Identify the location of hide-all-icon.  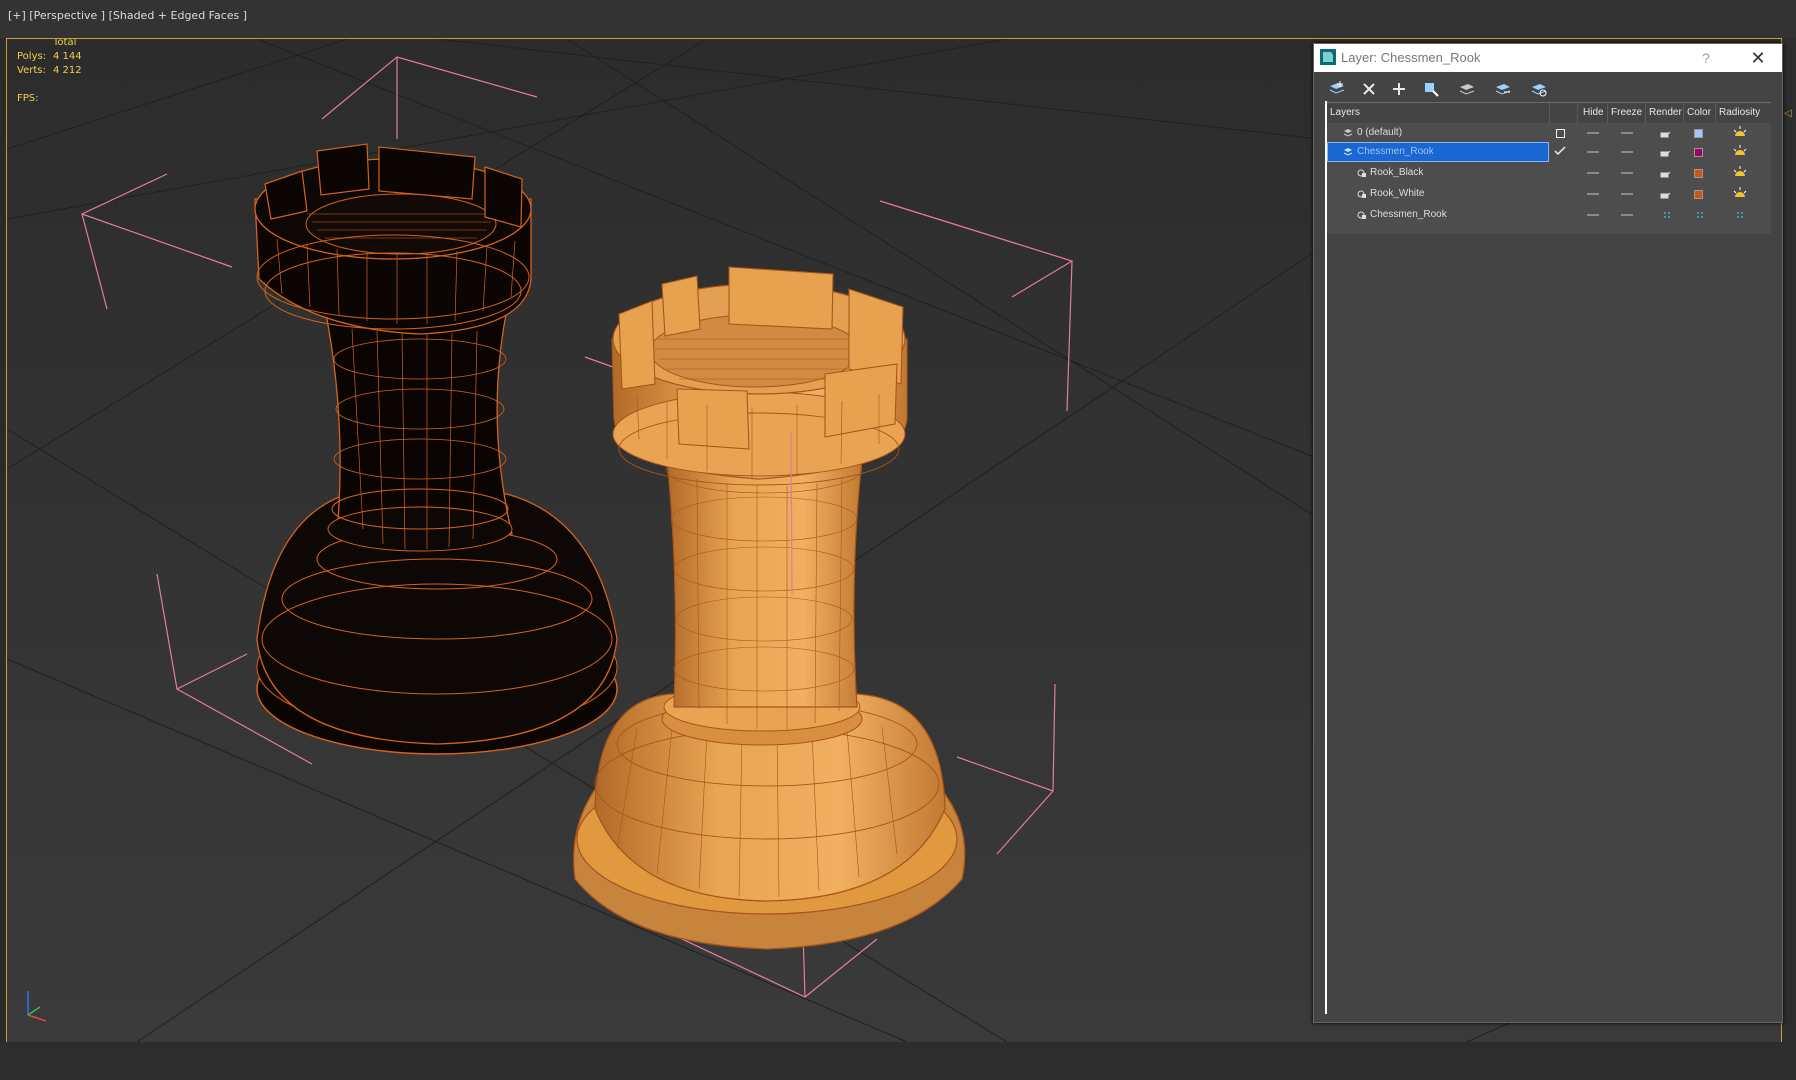
(1503, 89).